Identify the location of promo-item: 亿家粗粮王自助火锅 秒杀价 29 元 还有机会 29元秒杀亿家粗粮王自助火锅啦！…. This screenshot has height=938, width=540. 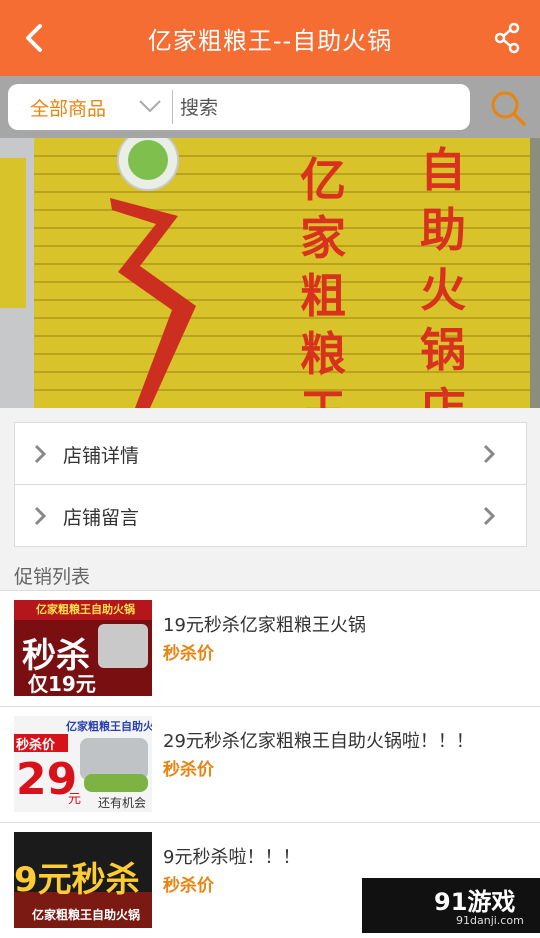
(270, 764).